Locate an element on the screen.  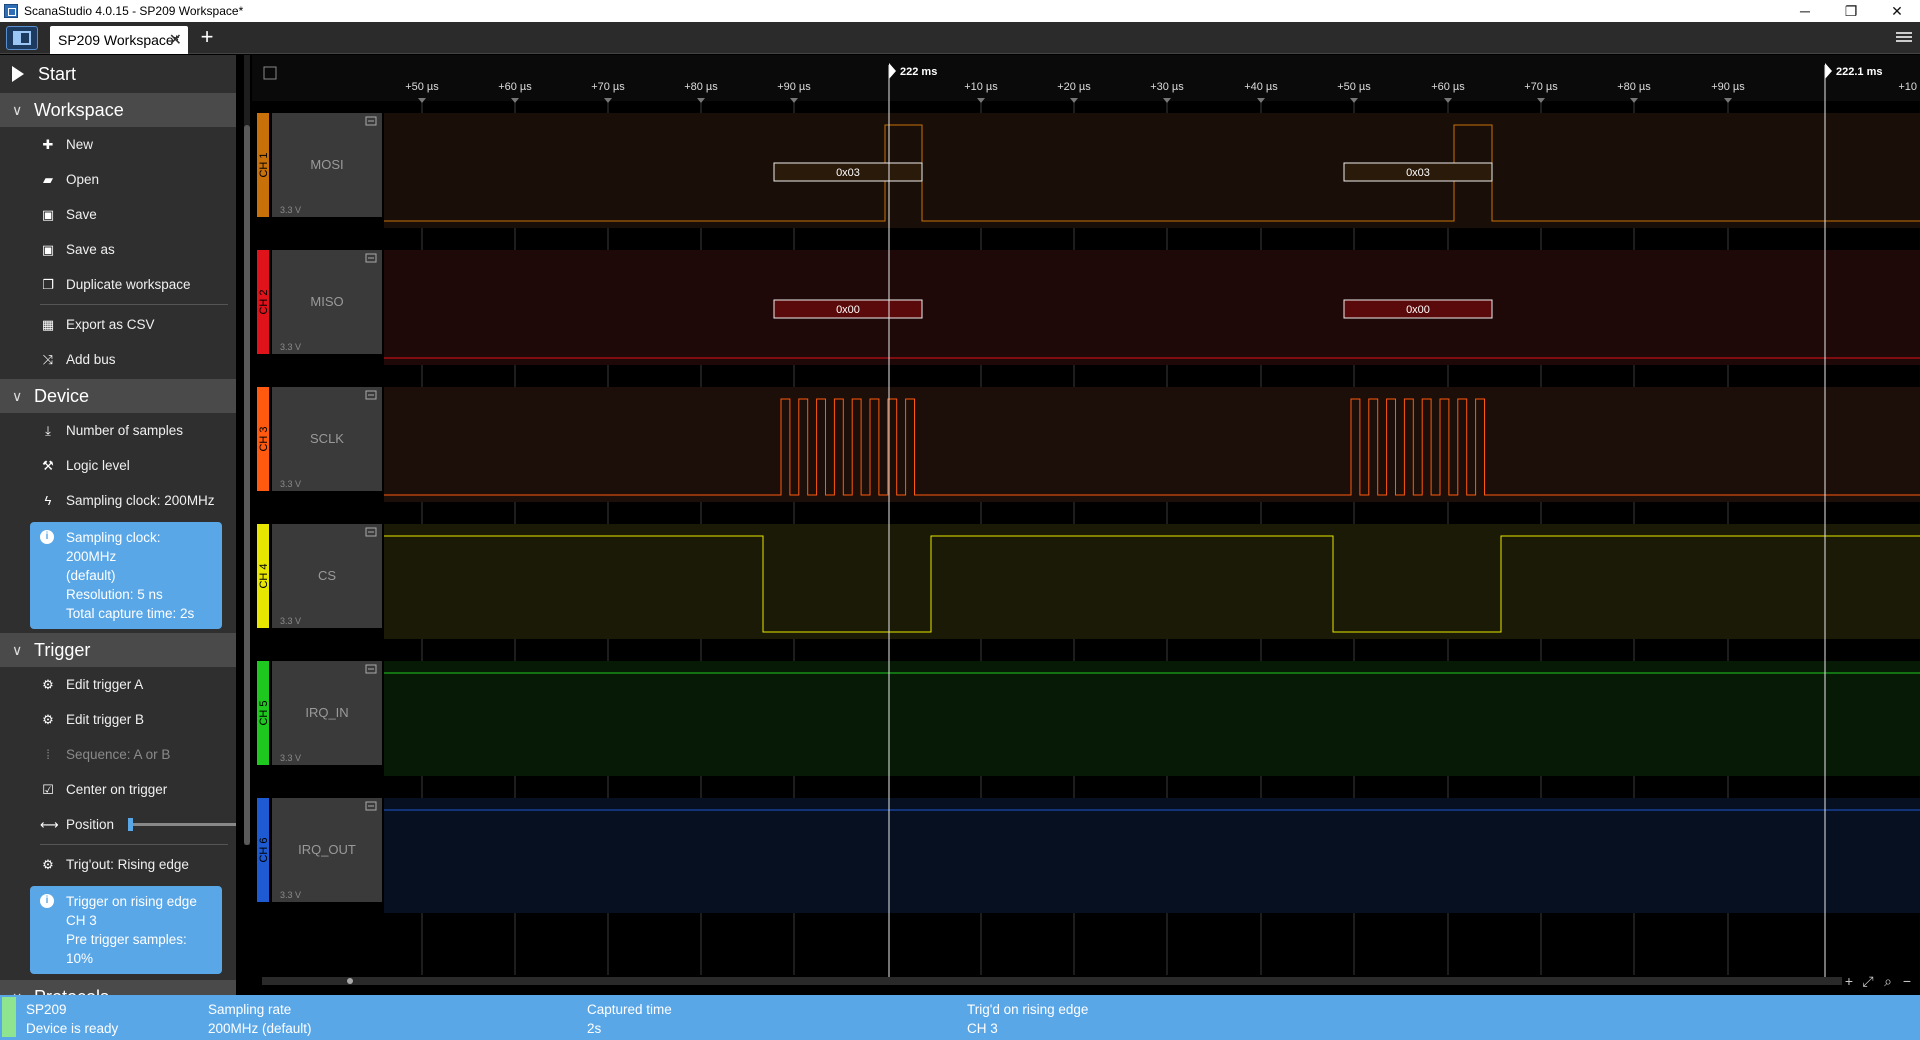
device-status-led is located at coordinates (9, 1017).